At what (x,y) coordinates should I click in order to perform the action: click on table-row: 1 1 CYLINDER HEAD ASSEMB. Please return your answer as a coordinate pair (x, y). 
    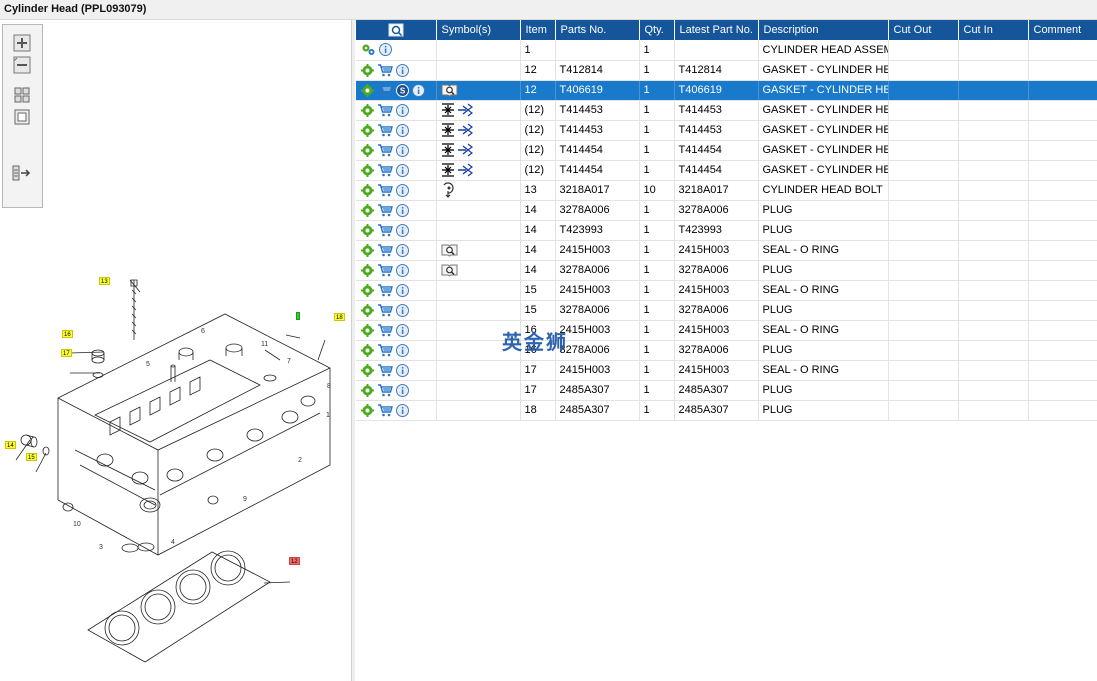
    Looking at the image, I should click on (726, 50).